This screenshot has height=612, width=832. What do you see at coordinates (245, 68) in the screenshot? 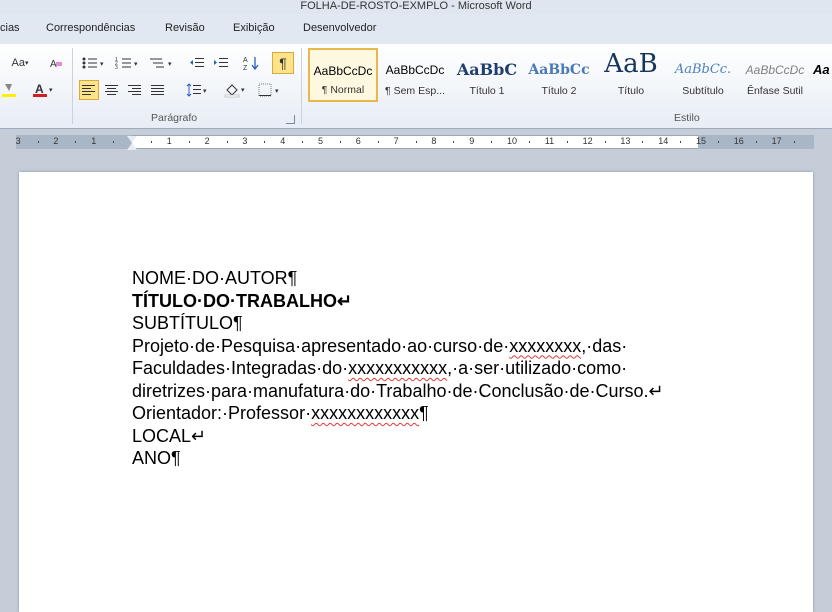
I see `svg-text: Z` at bounding box center [245, 68].